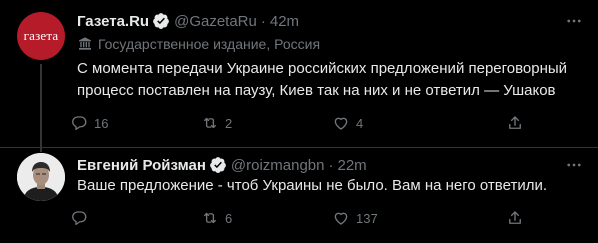  What do you see at coordinates (360, 123) in the screenshot?
I see `like-count: 4` at bounding box center [360, 123].